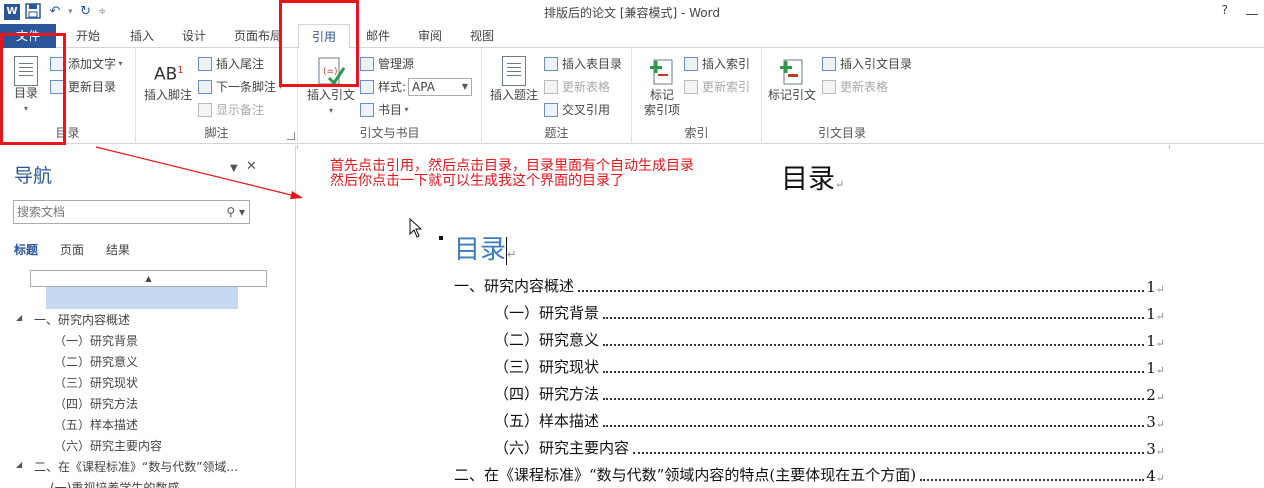 This screenshot has width=1264, height=488. What do you see at coordinates (367, 110) in the screenshot?
I see `bibliography-icon` at bounding box center [367, 110].